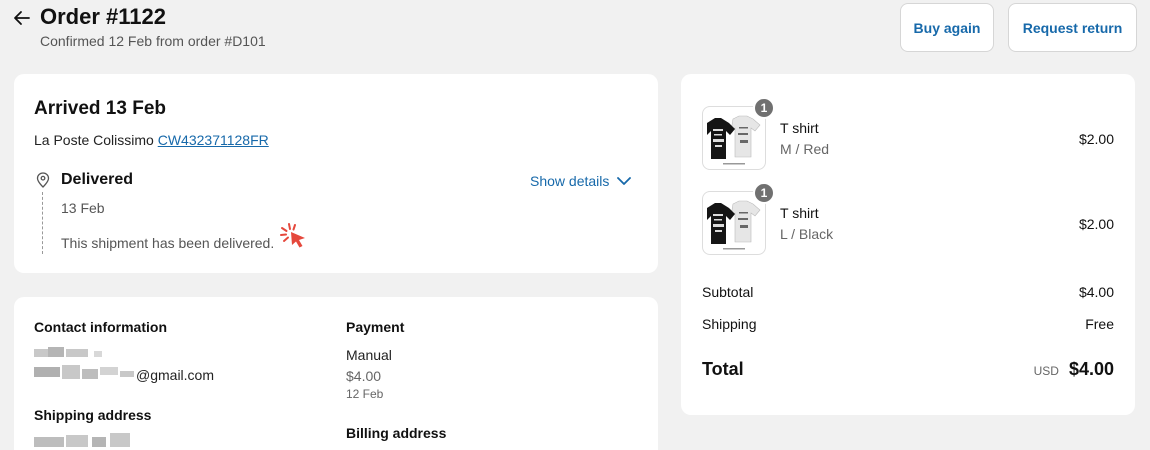 This screenshot has width=1150, height=450. What do you see at coordinates (100, 108) in the screenshot?
I see `shipment-heading: Arrived 13 Feb` at bounding box center [100, 108].